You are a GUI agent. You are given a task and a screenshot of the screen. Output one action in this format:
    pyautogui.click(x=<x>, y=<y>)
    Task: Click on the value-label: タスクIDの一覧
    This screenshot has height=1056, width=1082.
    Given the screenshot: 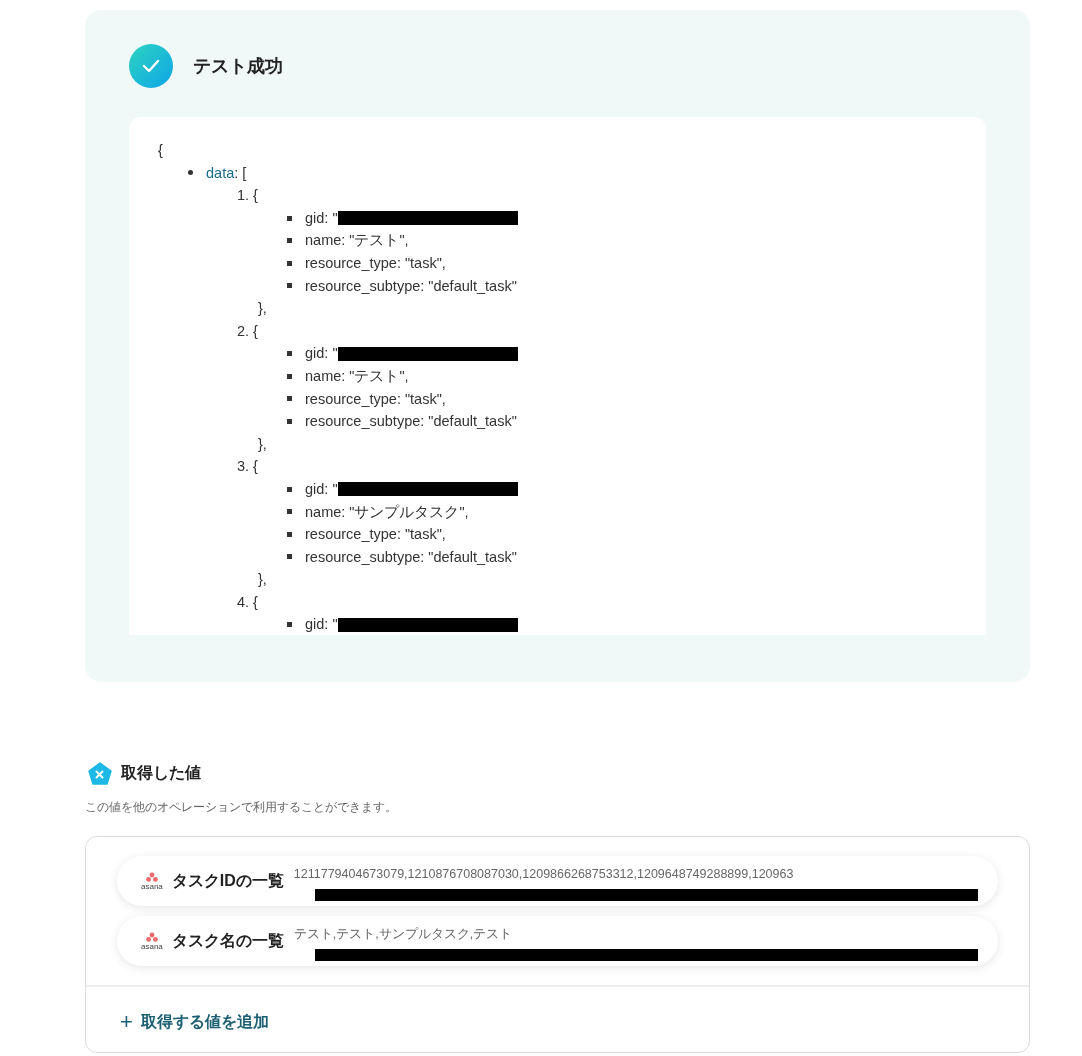 What is the action you would take?
    pyautogui.click(x=227, y=880)
    